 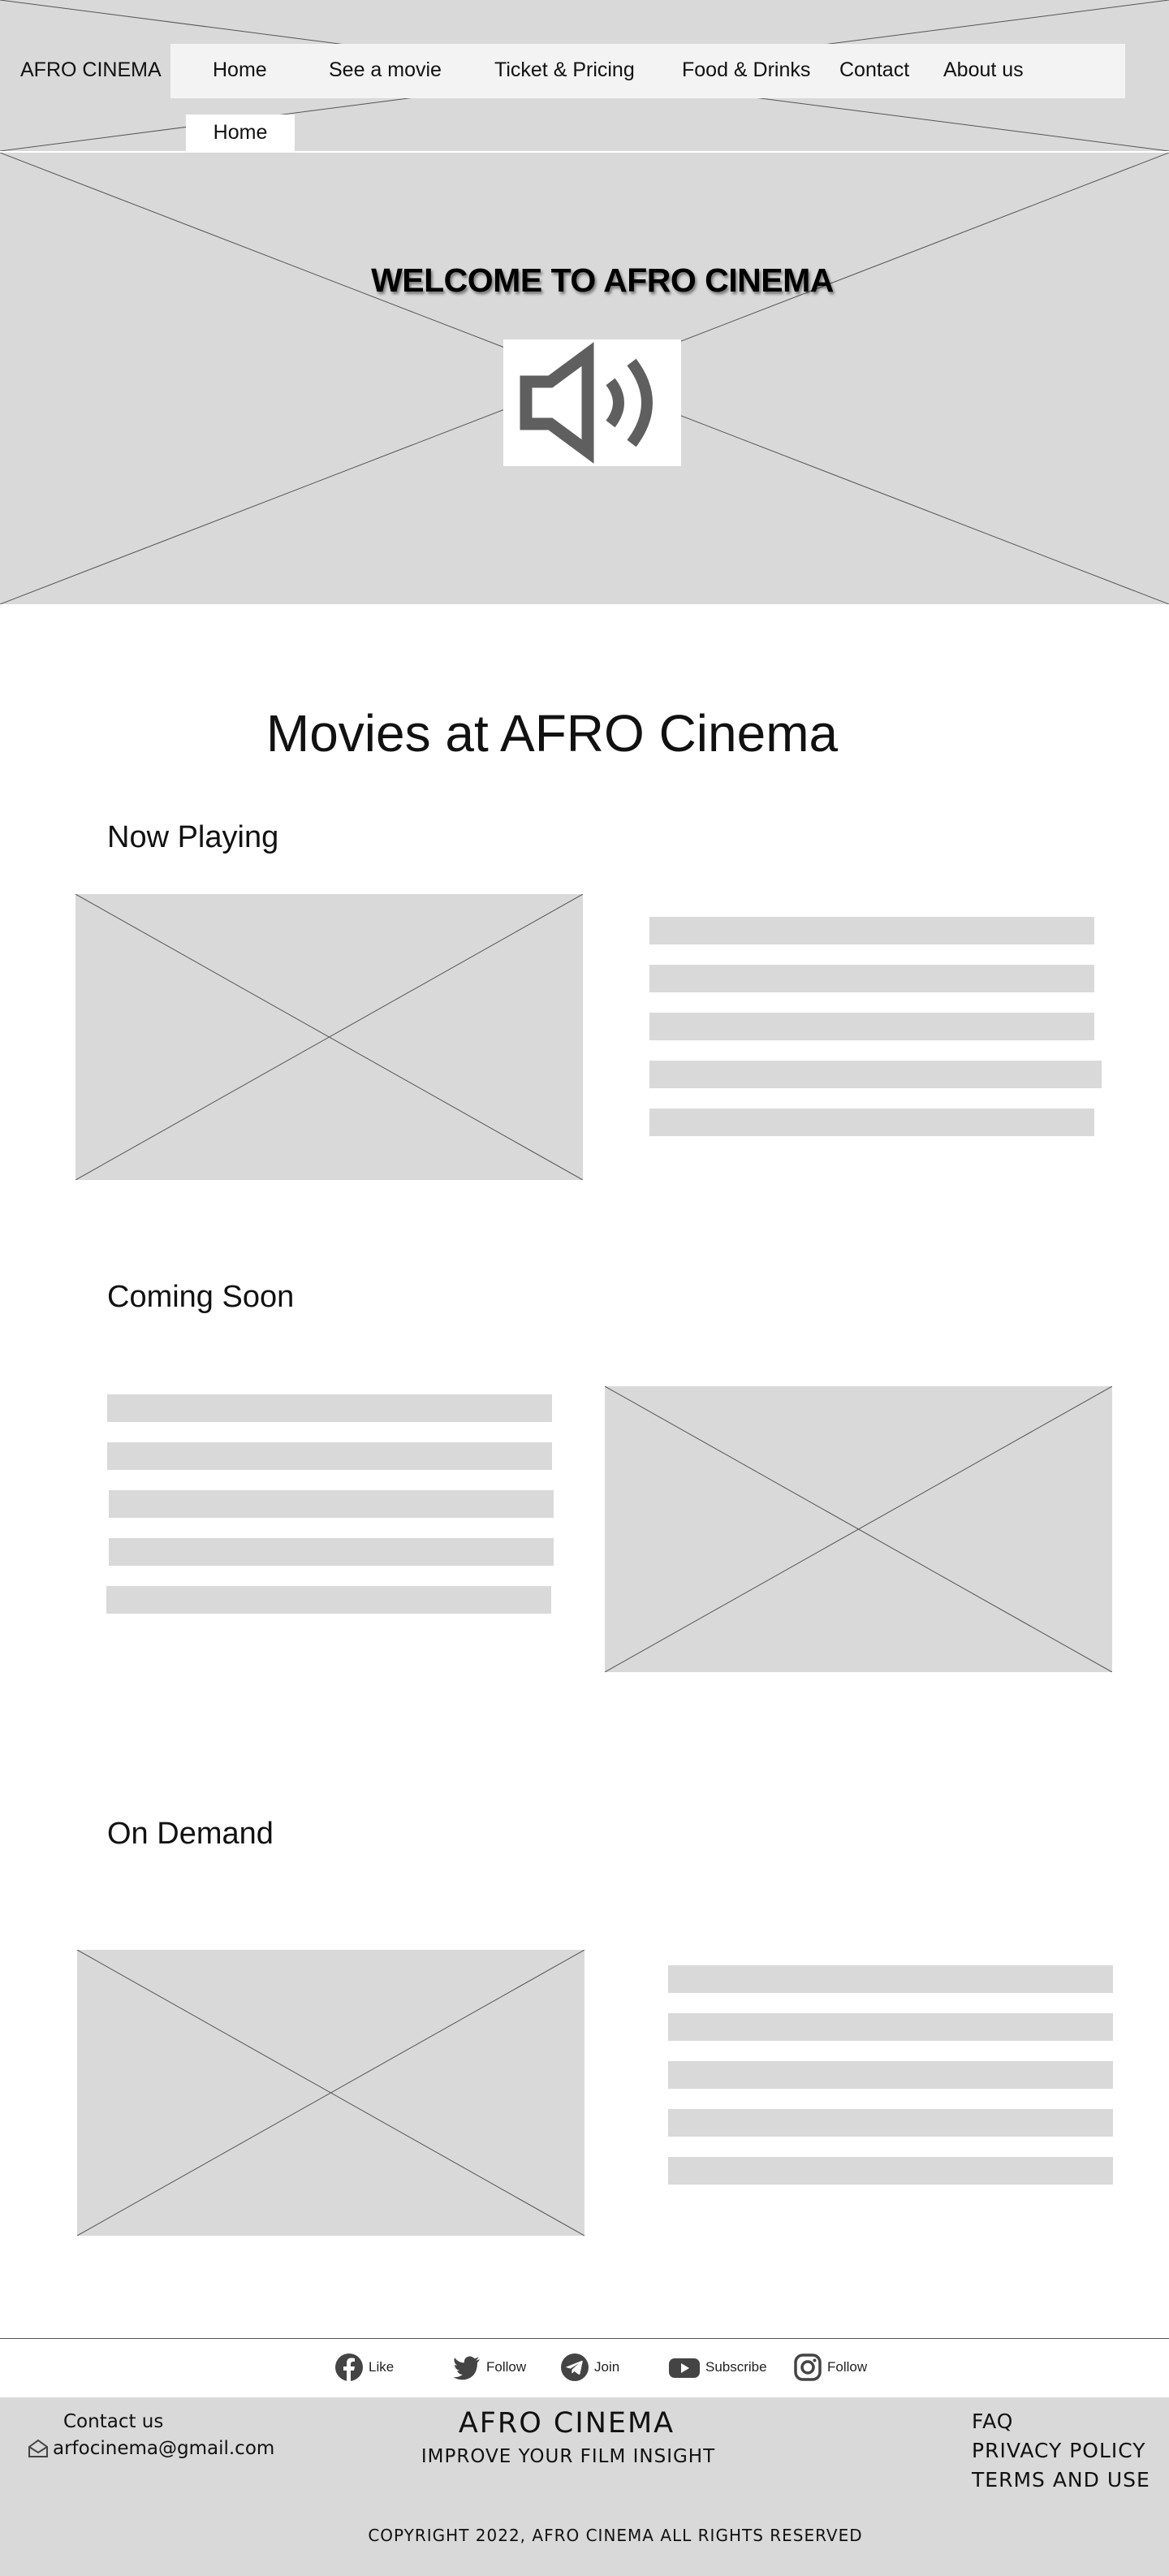 I want to click on nav-contact: Contact, so click(x=874, y=70).